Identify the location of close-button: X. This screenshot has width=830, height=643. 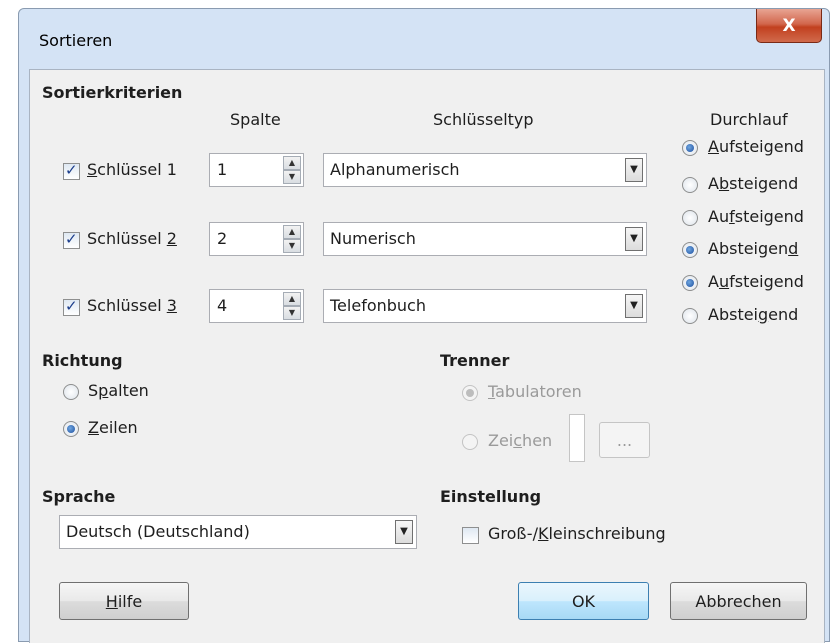
(789, 26).